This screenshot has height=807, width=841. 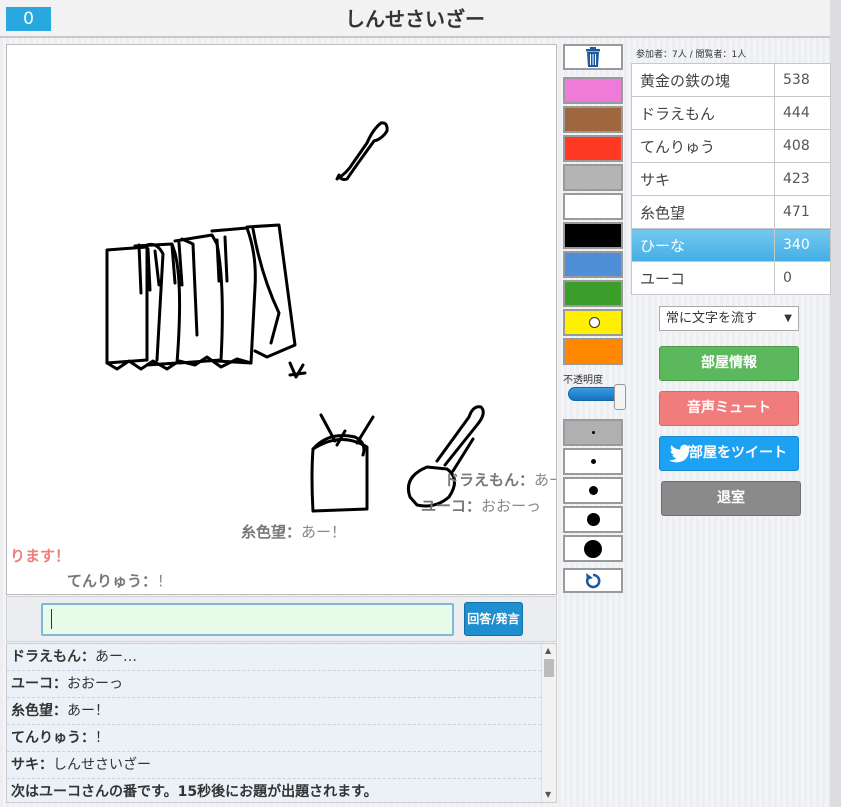 What do you see at coordinates (88, 711) in the screenshot?
I see `chat-text: あー！` at bounding box center [88, 711].